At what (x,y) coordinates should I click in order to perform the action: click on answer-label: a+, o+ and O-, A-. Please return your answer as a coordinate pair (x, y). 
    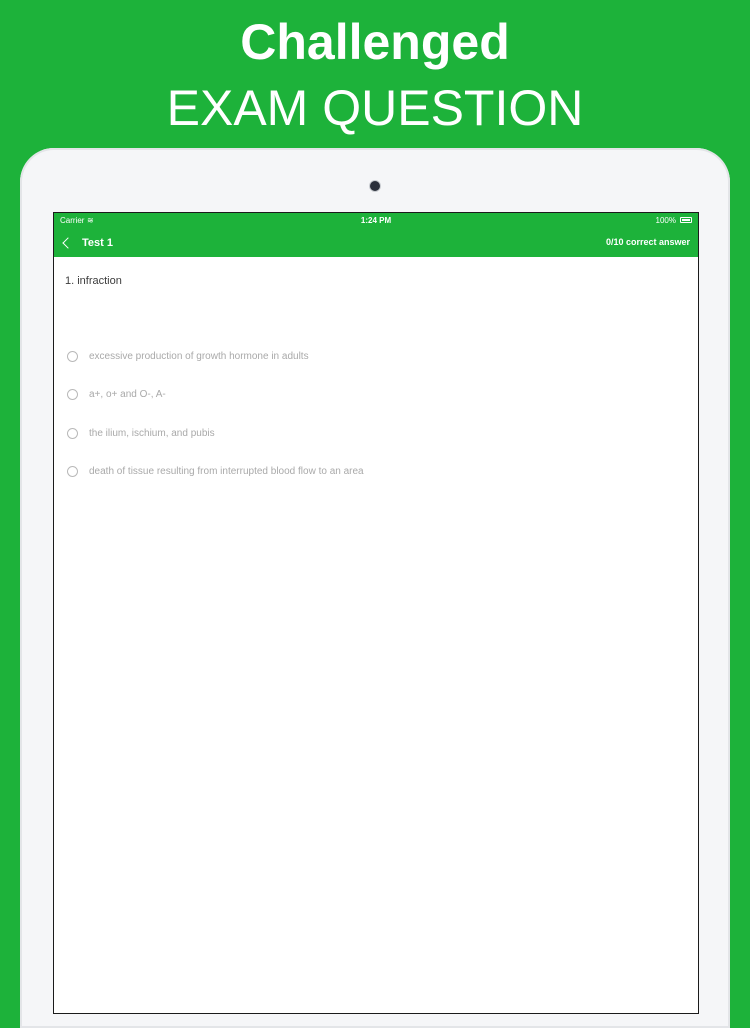
    Looking at the image, I should click on (127, 394).